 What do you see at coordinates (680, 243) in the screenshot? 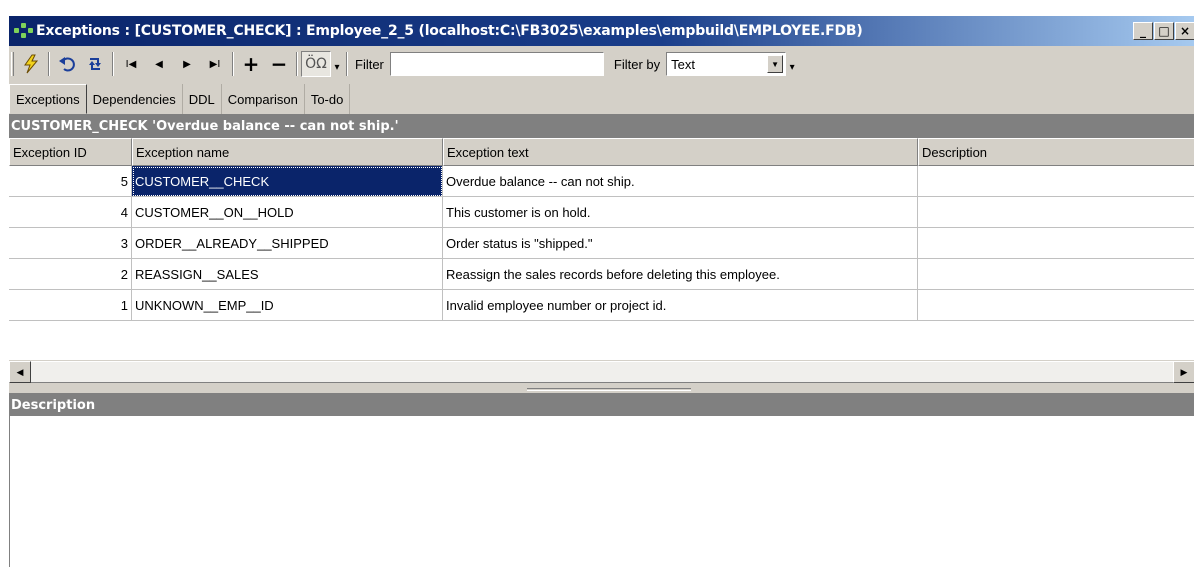
I see `cell-exception-text: Order status is "shipped."` at bounding box center [680, 243].